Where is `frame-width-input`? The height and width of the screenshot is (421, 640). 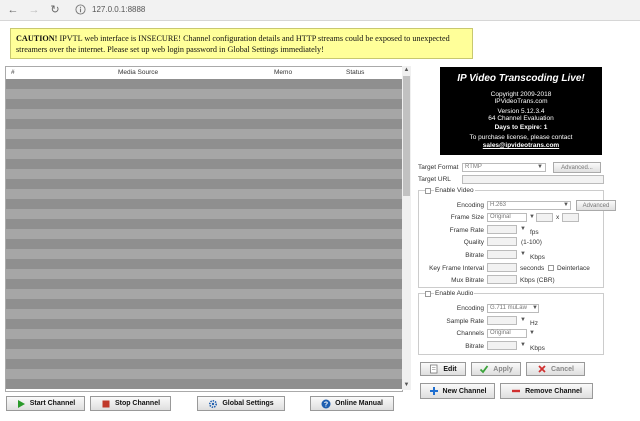
frame-width-input is located at coordinates (544, 217).